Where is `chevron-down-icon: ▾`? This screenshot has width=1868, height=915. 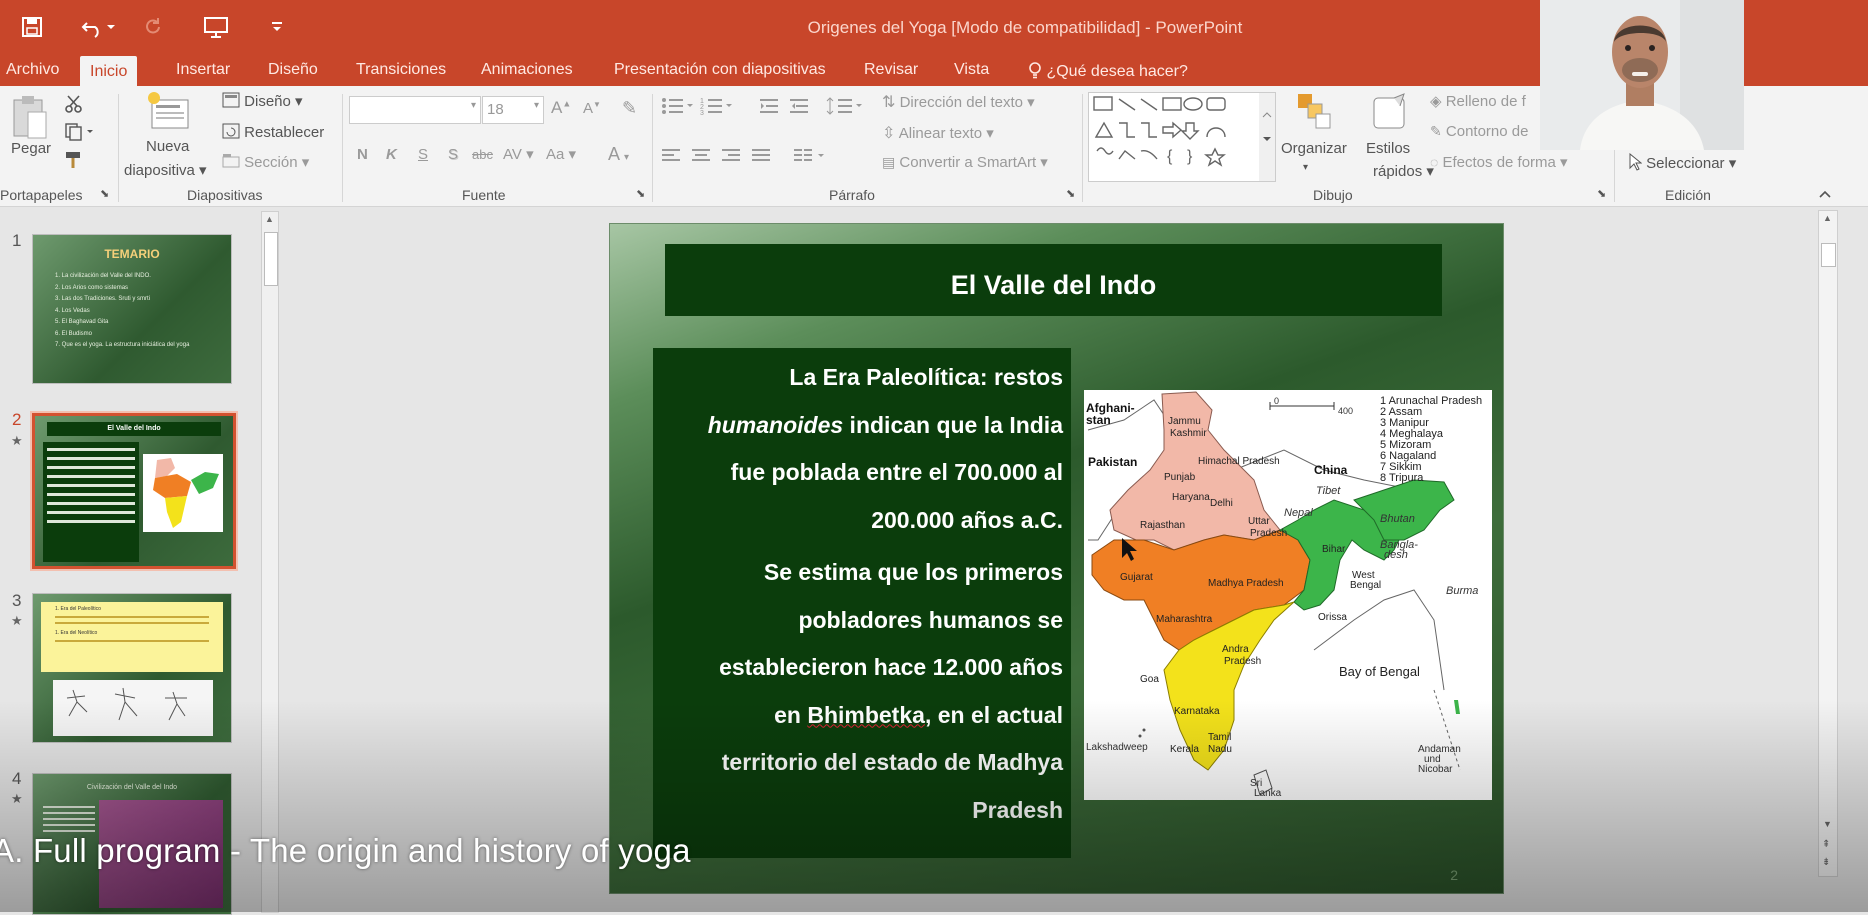 chevron-down-icon: ▾ is located at coordinates (1306, 167).